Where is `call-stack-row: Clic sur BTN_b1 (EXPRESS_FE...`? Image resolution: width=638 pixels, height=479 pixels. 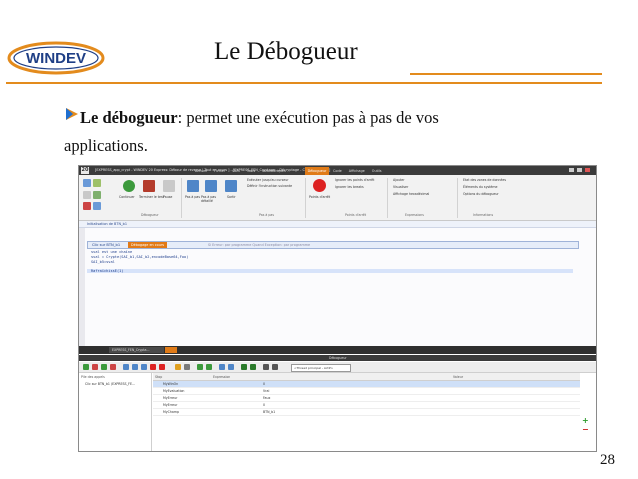 call-stack-row: Clic sur BTN_b1 (EXPRESS_FE... is located at coordinates (110, 384).